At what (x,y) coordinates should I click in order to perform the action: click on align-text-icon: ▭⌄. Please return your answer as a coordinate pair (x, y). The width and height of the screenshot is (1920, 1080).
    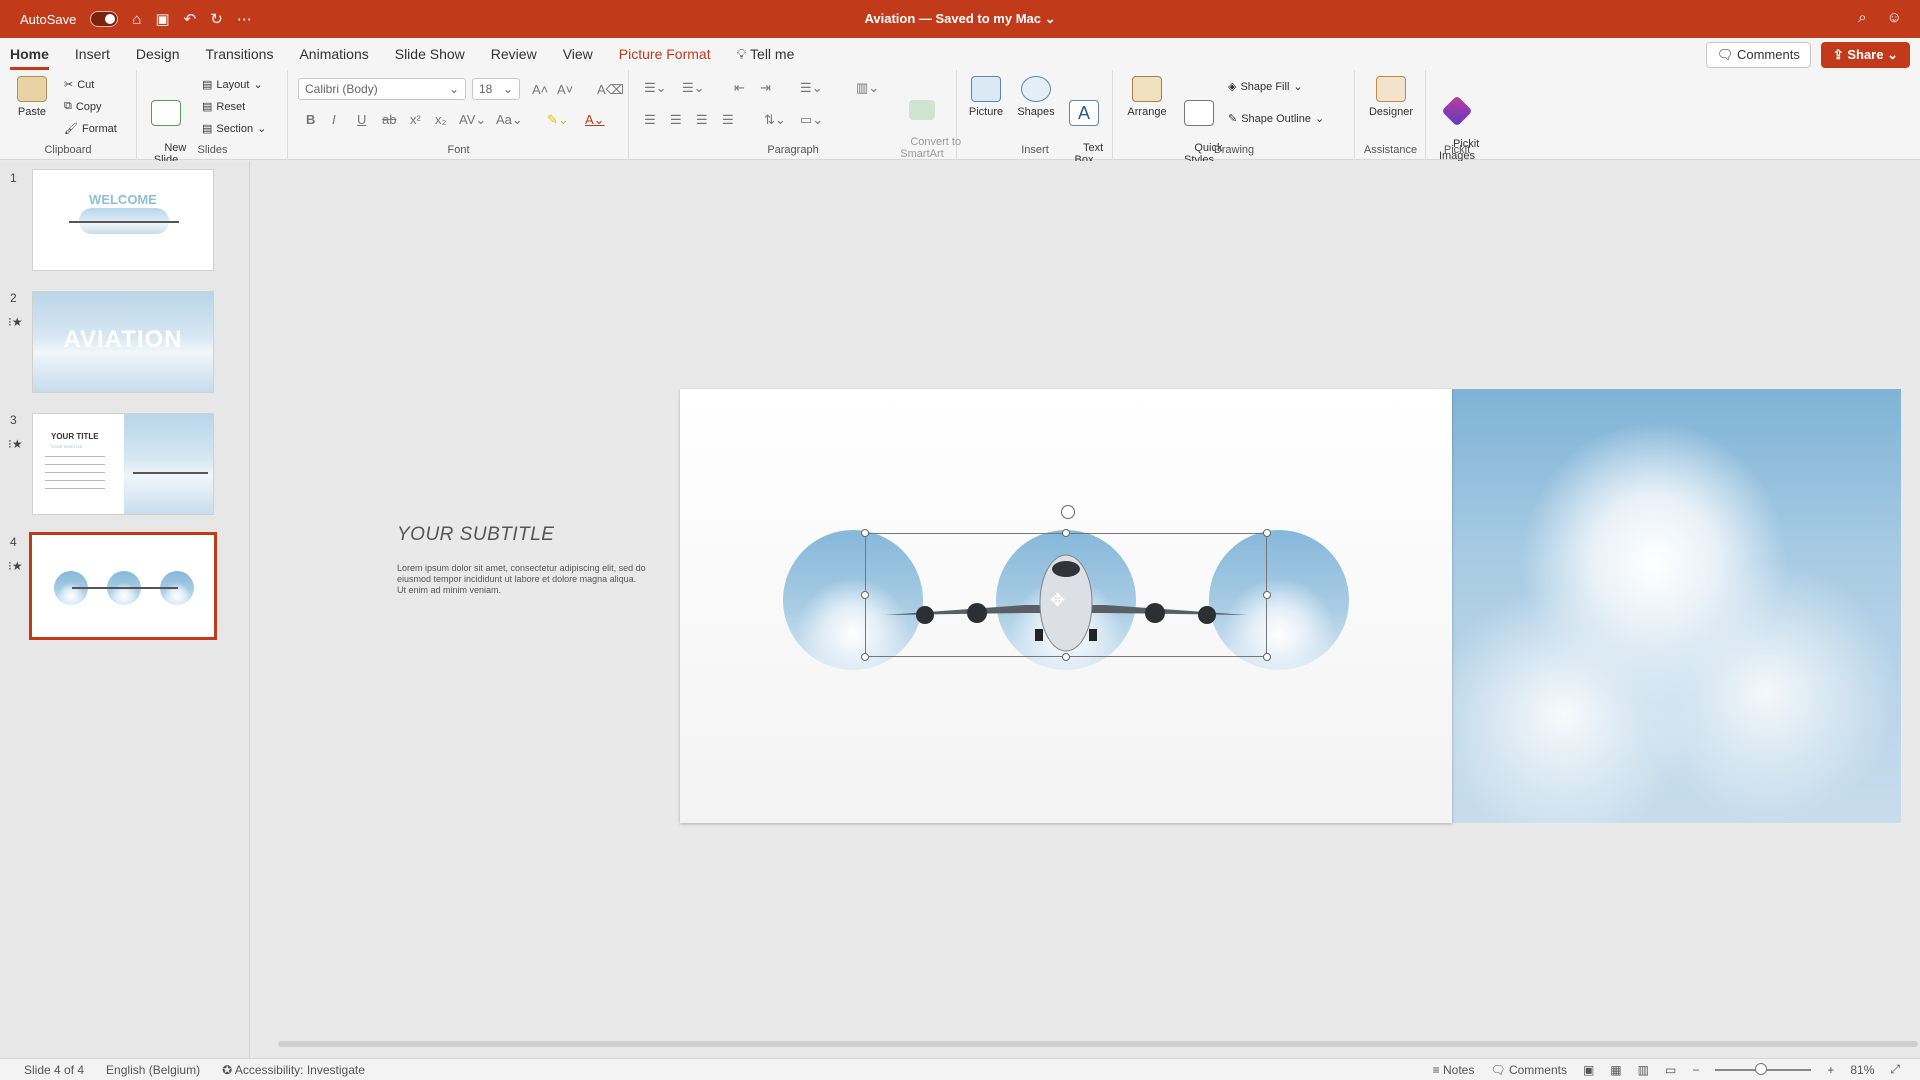
    Looking at the image, I should click on (811, 120).